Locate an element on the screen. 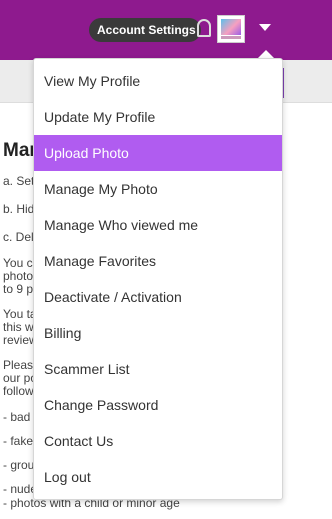 The height and width of the screenshot is (519, 332). menu-item-billing: Billing is located at coordinates (158, 333).